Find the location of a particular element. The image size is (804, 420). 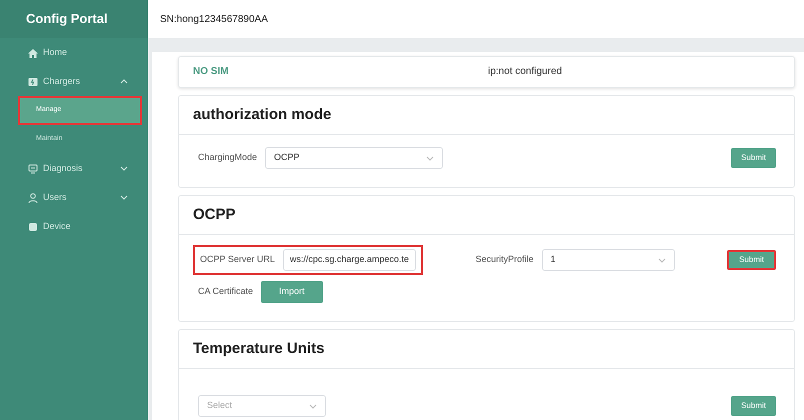

home-icon is located at coordinates (33, 53).